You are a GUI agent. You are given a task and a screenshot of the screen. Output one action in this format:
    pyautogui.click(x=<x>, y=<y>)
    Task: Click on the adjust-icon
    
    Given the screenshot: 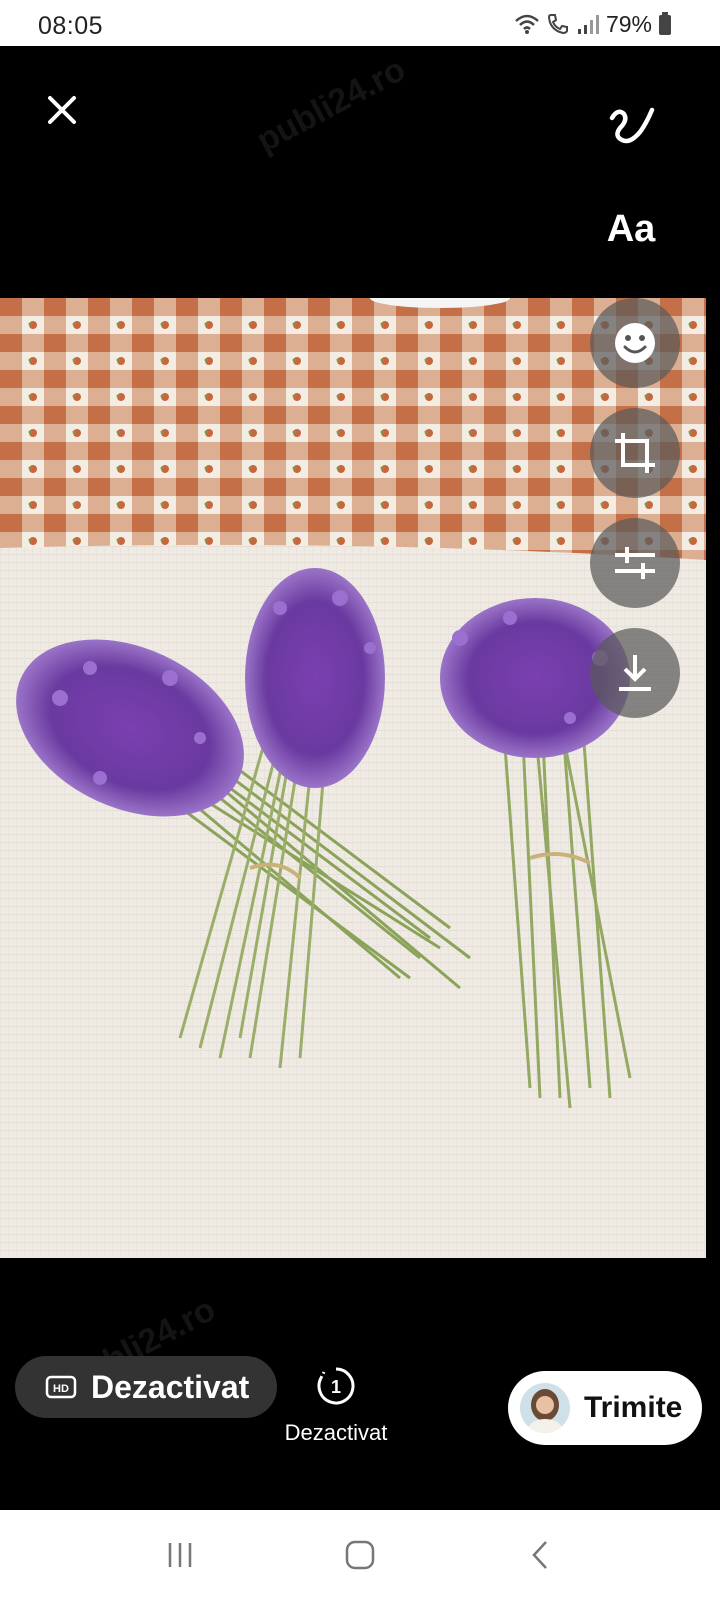 What is the action you would take?
    pyautogui.click(x=635, y=563)
    